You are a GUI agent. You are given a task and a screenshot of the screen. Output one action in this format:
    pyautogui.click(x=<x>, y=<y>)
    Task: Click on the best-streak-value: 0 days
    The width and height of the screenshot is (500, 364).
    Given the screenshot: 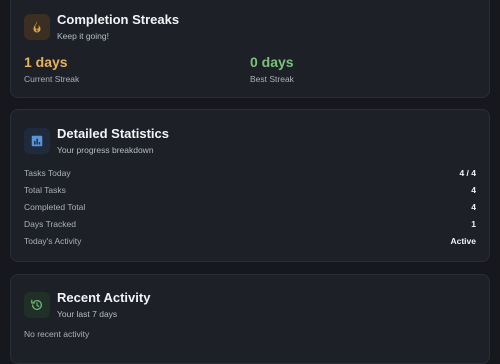 What is the action you would take?
    pyautogui.click(x=272, y=62)
    